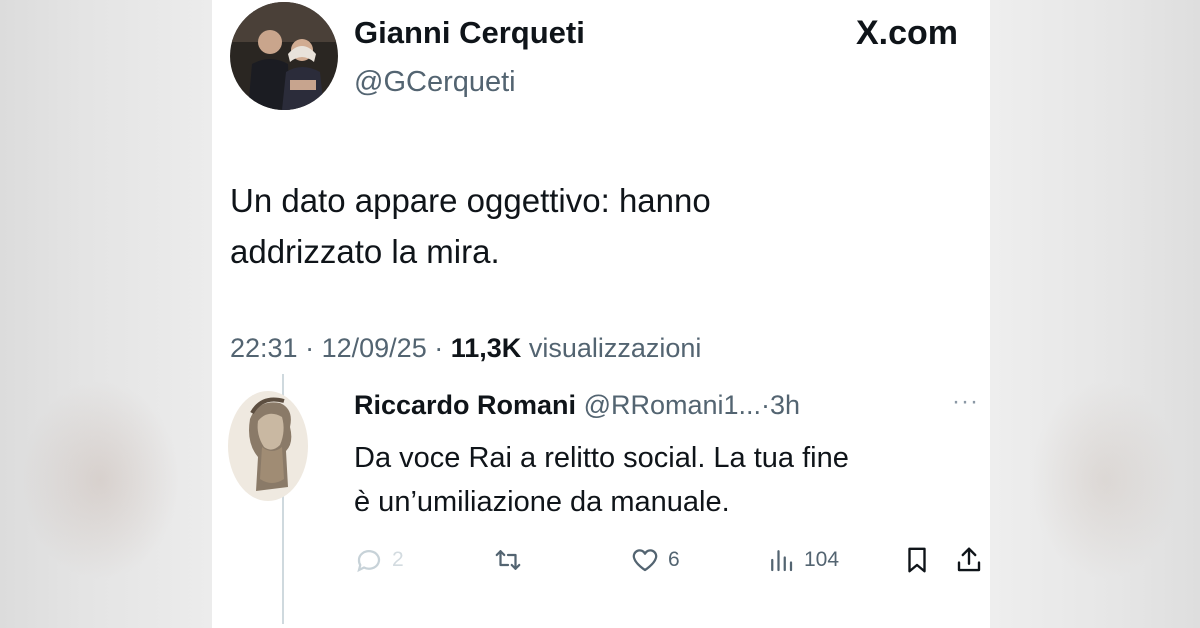  What do you see at coordinates (284, 56) in the screenshot?
I see `author-avatar` at bounding box center [284, 56].